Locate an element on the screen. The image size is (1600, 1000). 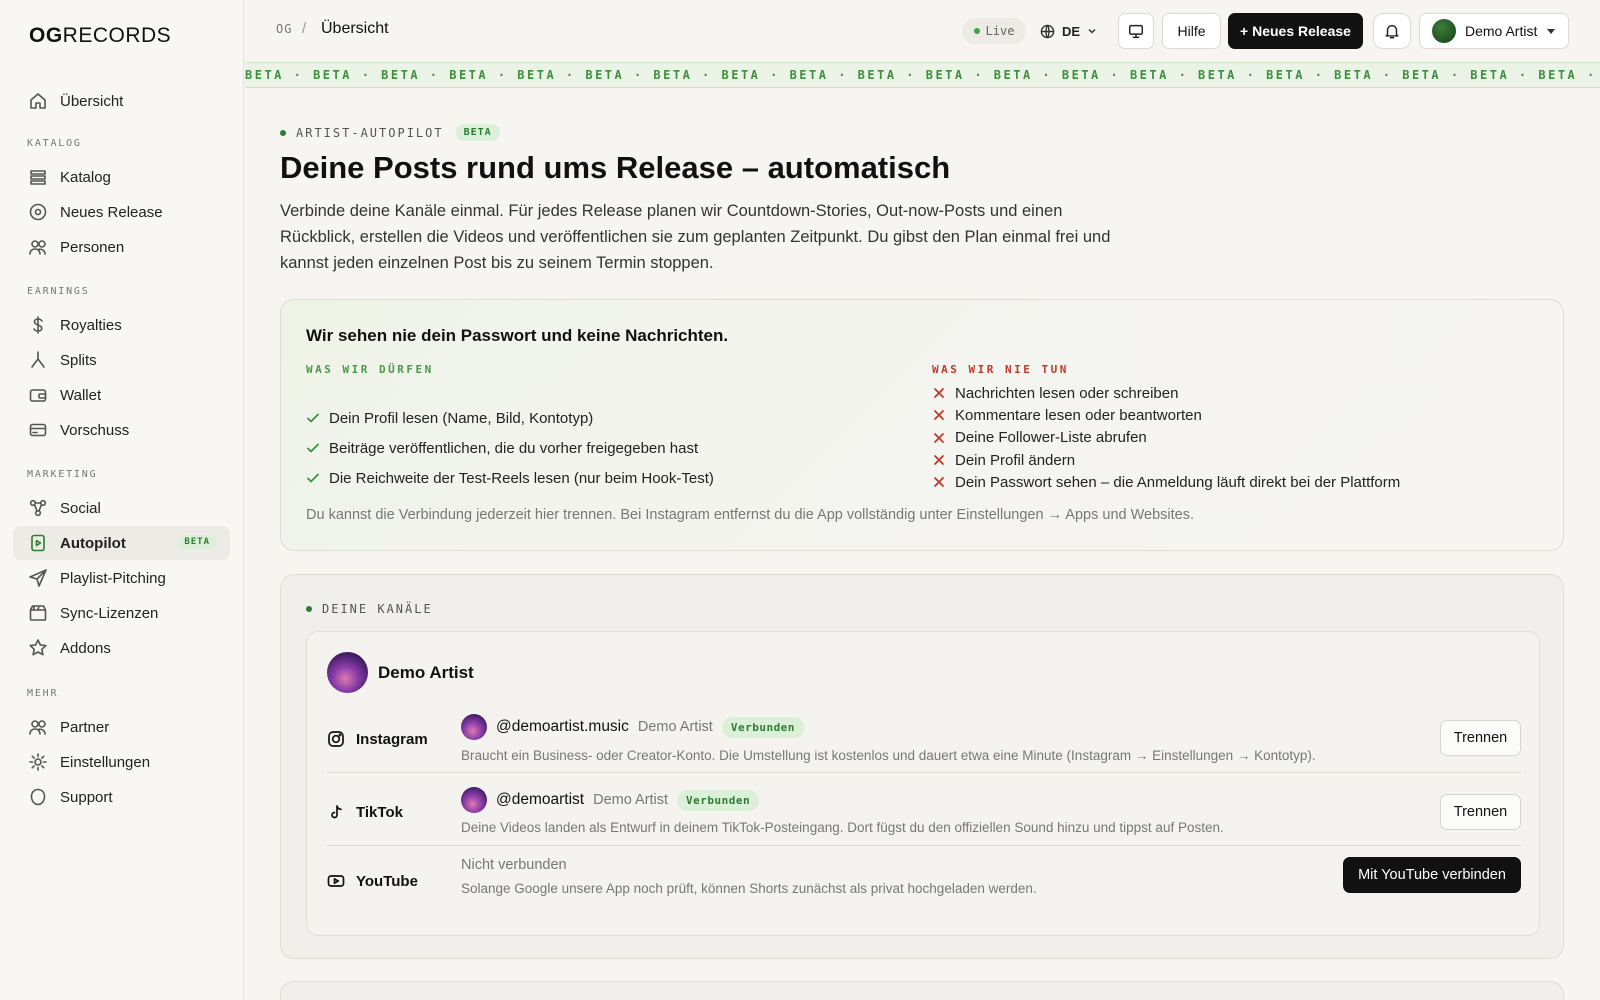
sidebar-item-label: Playlist-Pitching is located at coordinates (113, 578).